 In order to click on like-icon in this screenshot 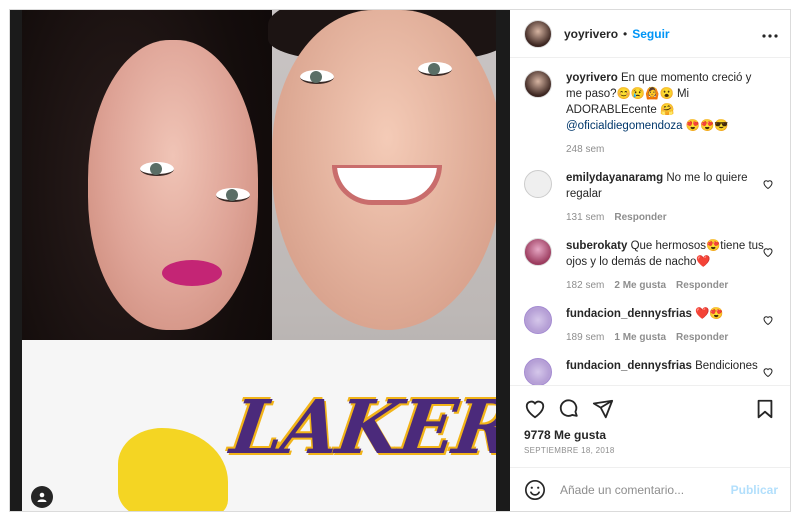, I will do `click(535, 409)`.